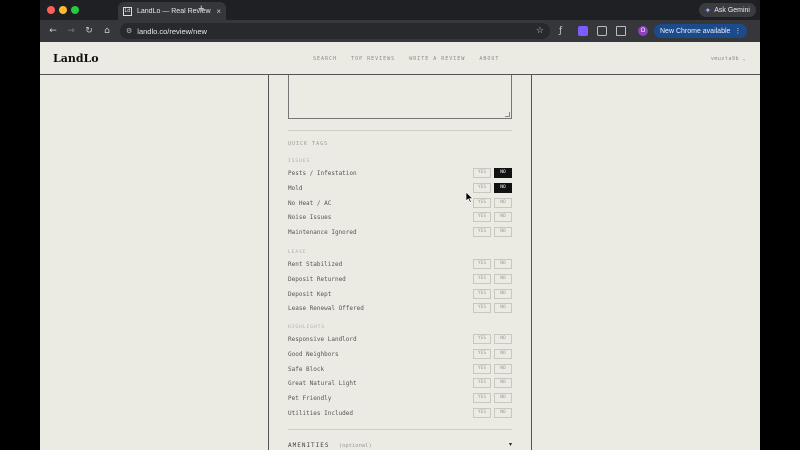  I want to click on ask-gemini-label: Ask Gemini, so click(732, 10).